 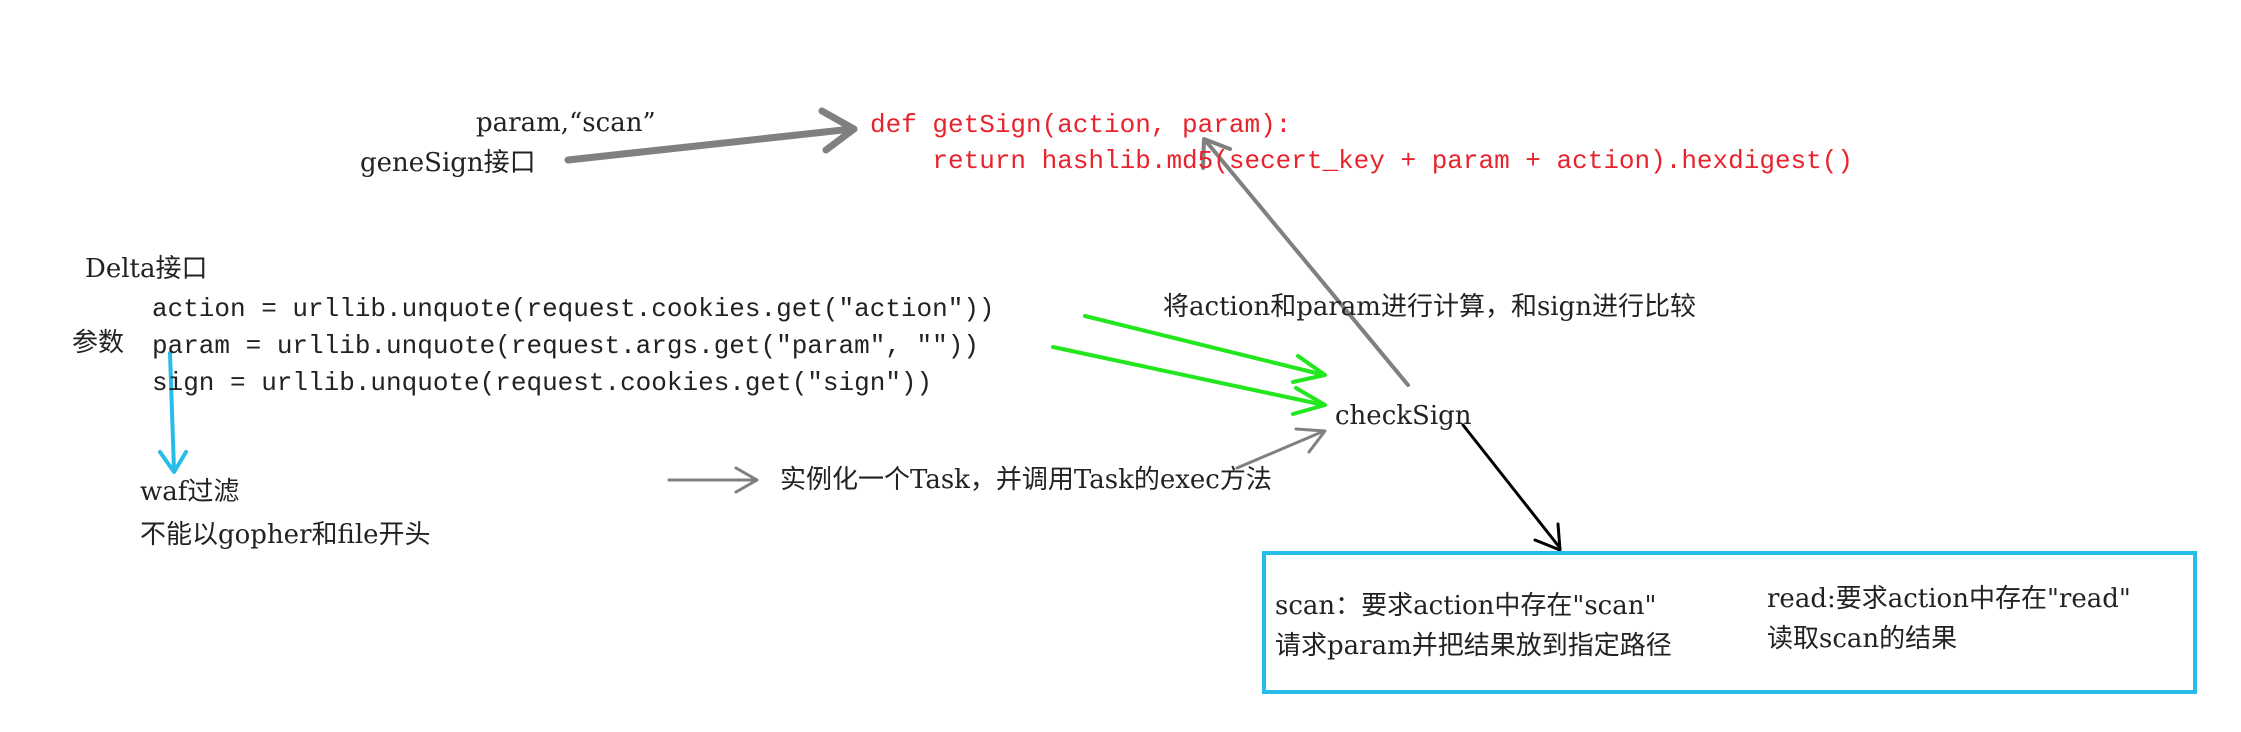 What do you see at coordinates (1403, 416) in the screenshot?
I see `checksign-node: checkSign` at bounding box center [1403, 416].